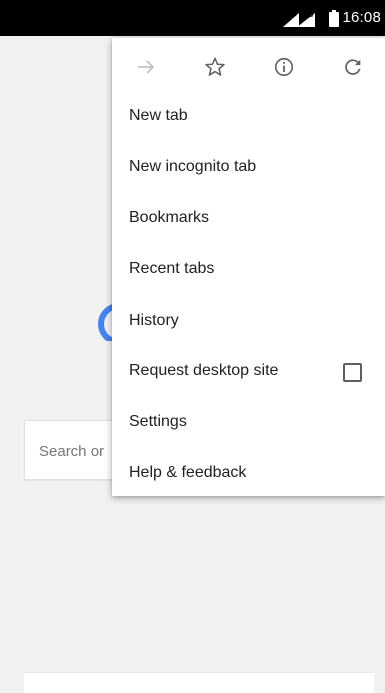 The height and width of the screenshot is (693, 385). What do you see at coordinates (248, 322) in the screenshot?
I see `menu-item-history: History` at bounding box center [248, 322].